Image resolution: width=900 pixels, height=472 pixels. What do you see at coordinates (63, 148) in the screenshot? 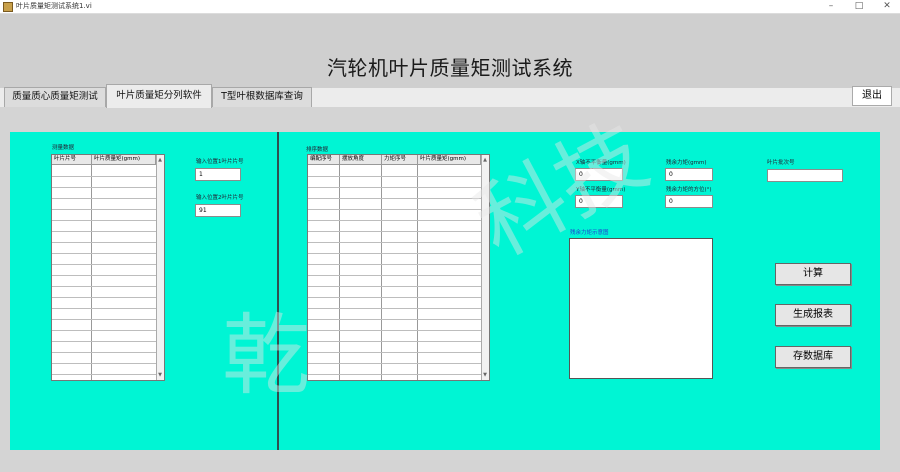
I see `measure-data-label: 测量数据` at bounding box center [63, 148].